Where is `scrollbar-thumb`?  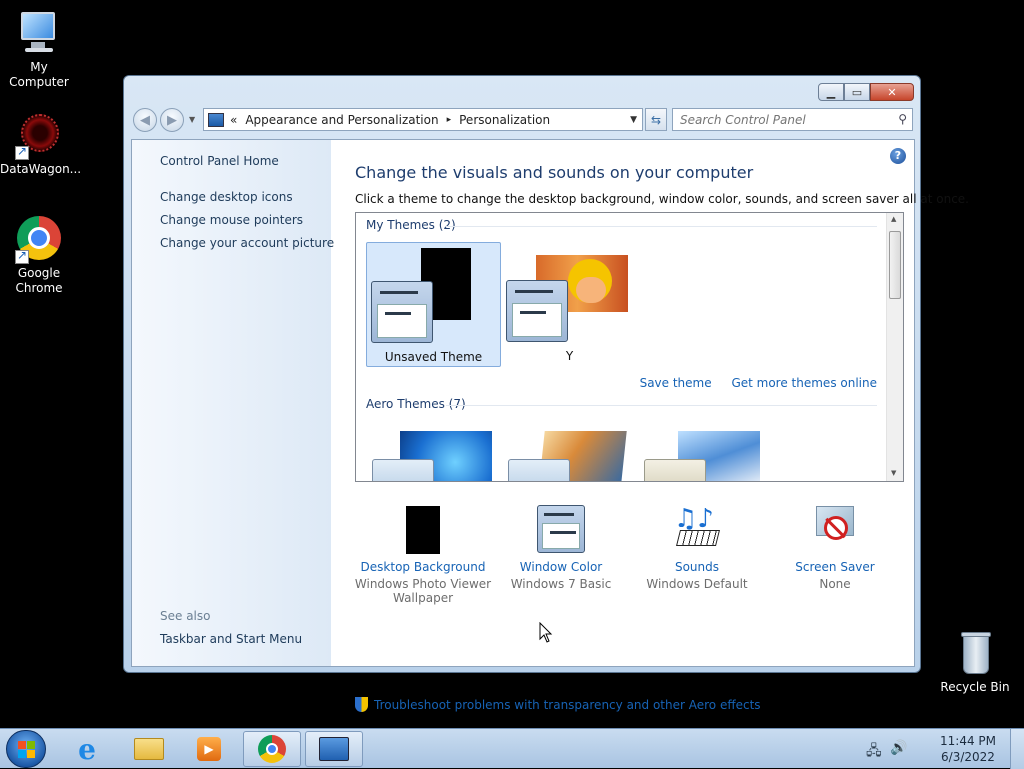
scrollbar-thumb is located at coordinates (895, 265).